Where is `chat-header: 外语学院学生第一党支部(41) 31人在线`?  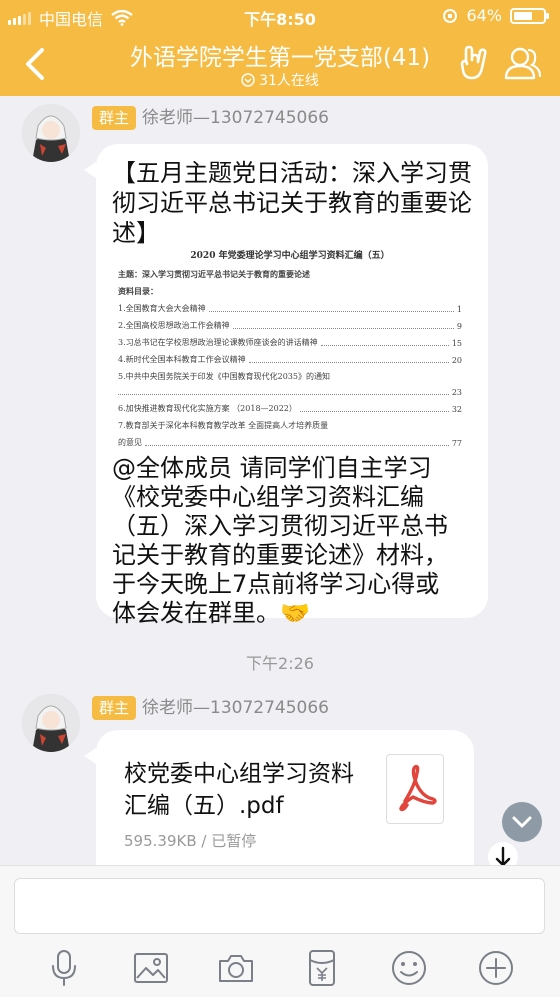 chat-header: 外语学院学生第一党支部(41) 31人在线 is located at coordinates (280, 64).